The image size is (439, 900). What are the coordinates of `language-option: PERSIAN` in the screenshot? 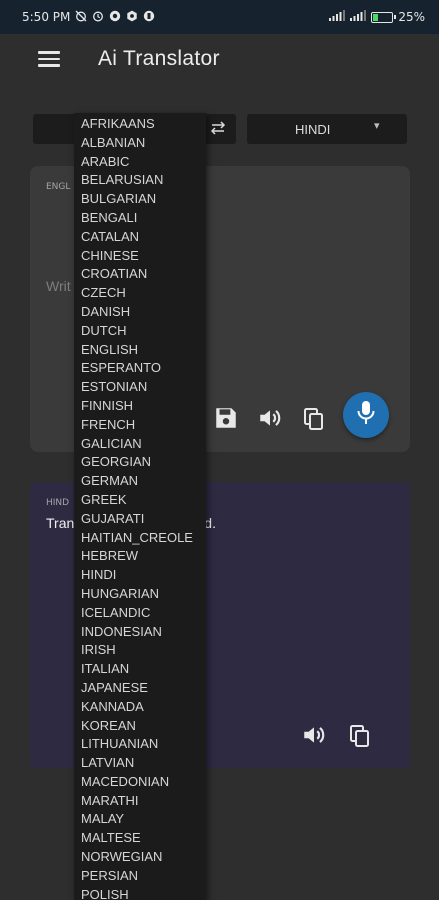 It's located at (140, 876).